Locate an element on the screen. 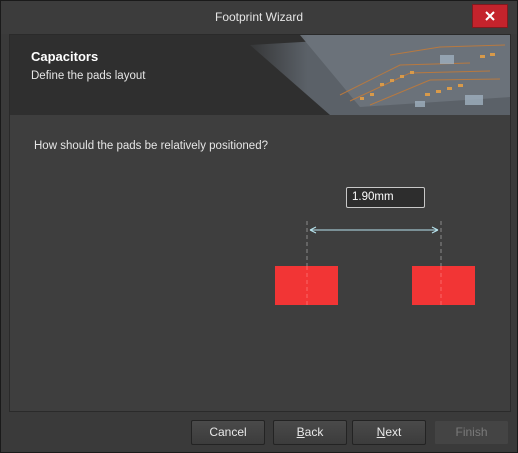 Image resolution: width=518 pixels, height=453 pixels. right-pad is located at coordinates (443, 285).